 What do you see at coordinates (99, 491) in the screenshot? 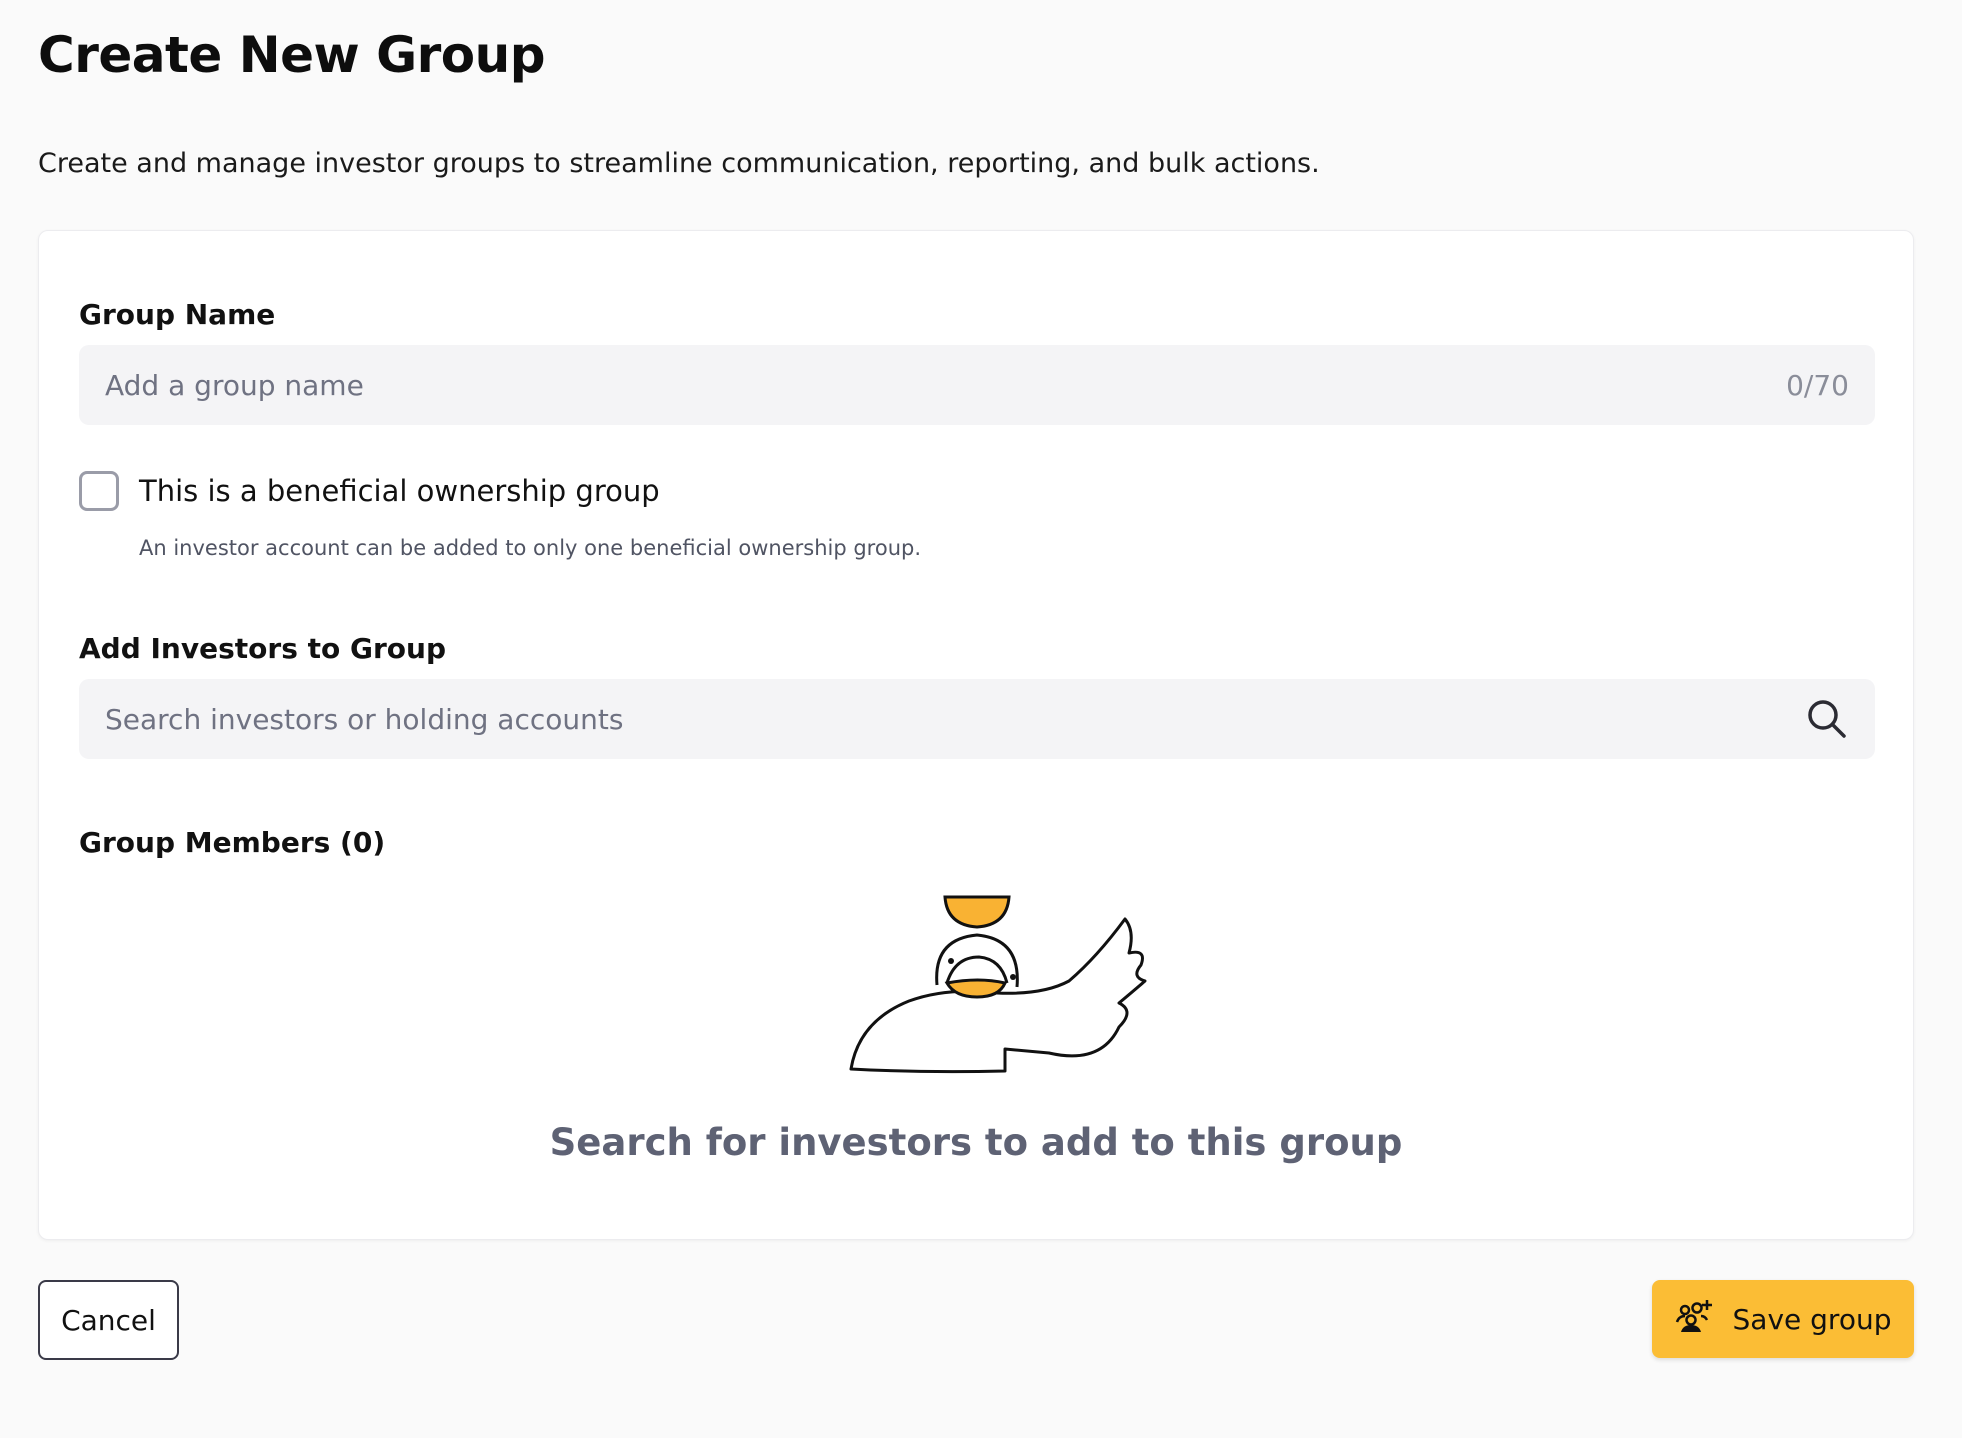
I see `beneficial-ownership-checkbox` at bounding box center [99, 491].